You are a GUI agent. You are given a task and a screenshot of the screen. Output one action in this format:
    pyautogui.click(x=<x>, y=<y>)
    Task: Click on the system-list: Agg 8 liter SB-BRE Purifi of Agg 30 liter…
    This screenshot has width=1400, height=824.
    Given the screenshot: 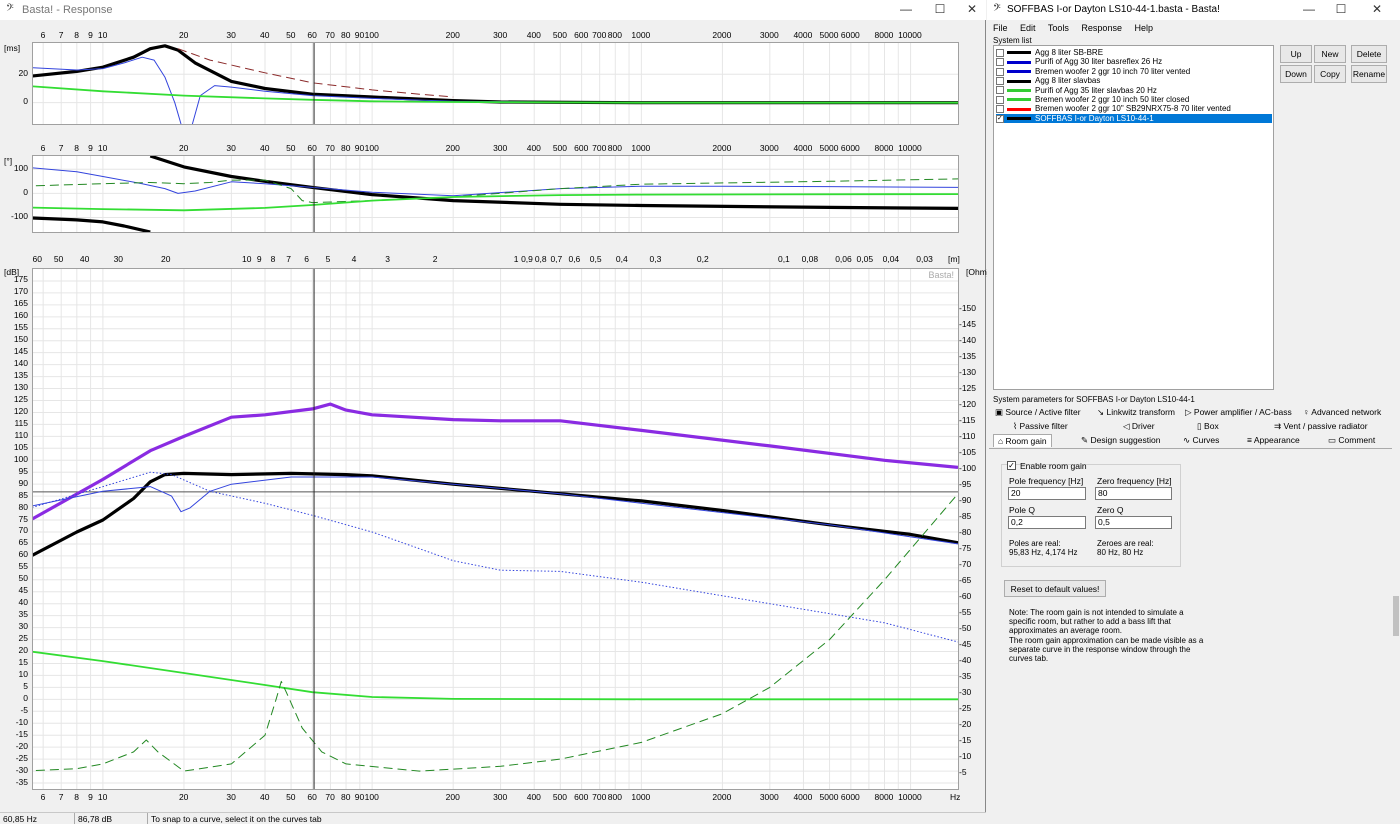 What is the action you would take?
    pyautogui.click(x=1133, y=217)
    